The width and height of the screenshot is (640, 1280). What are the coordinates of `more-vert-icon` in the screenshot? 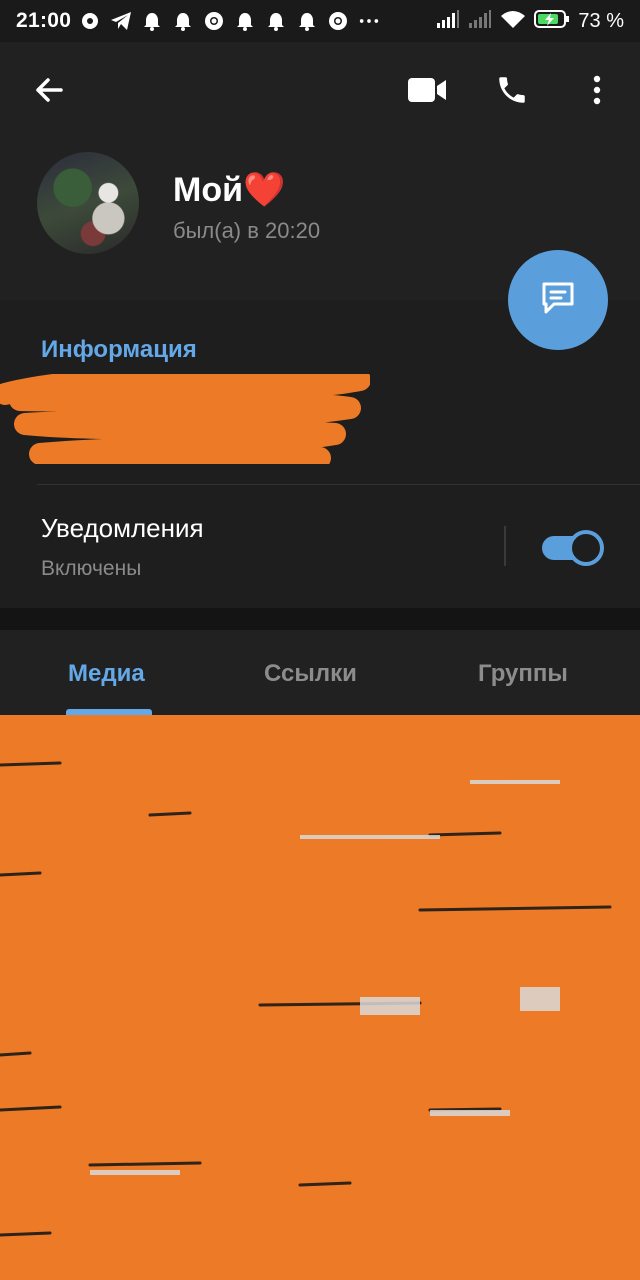 It's located at (597, 92).